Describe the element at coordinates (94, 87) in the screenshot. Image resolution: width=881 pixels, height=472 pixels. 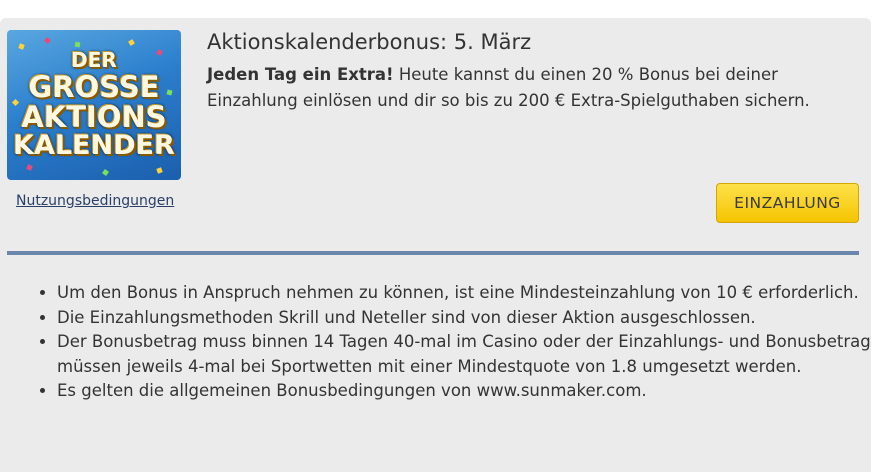
I see `logo-line-2: GROSSE` at that location.